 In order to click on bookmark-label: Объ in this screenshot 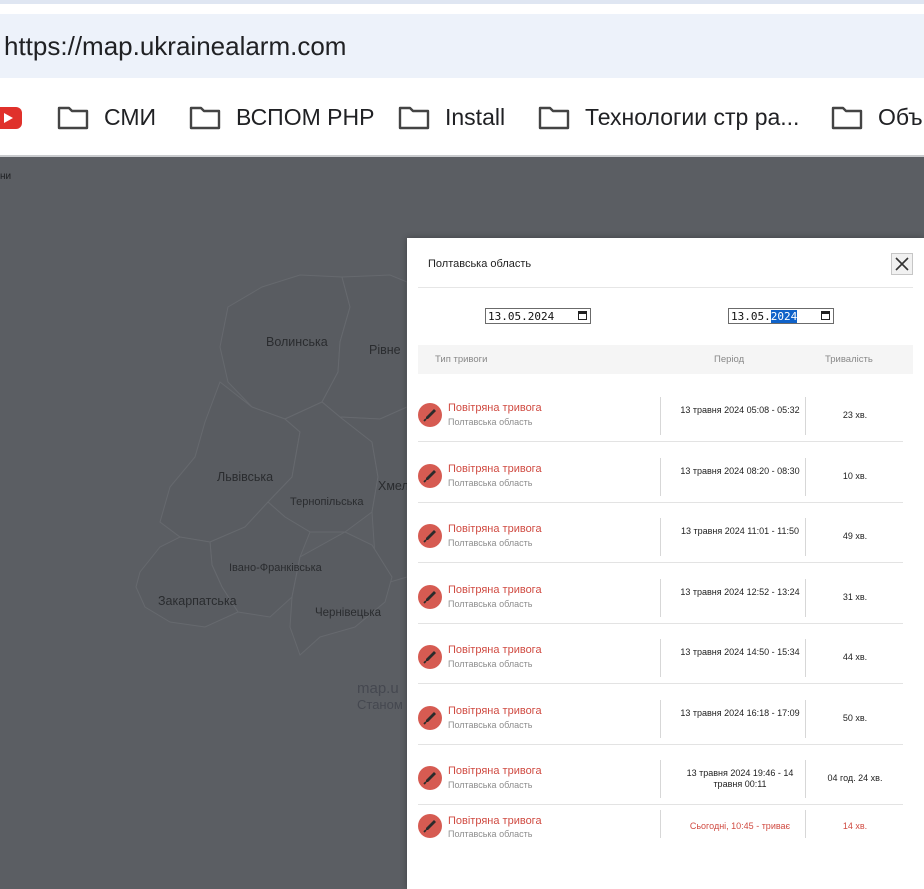, I will do `click(900, 116)`.